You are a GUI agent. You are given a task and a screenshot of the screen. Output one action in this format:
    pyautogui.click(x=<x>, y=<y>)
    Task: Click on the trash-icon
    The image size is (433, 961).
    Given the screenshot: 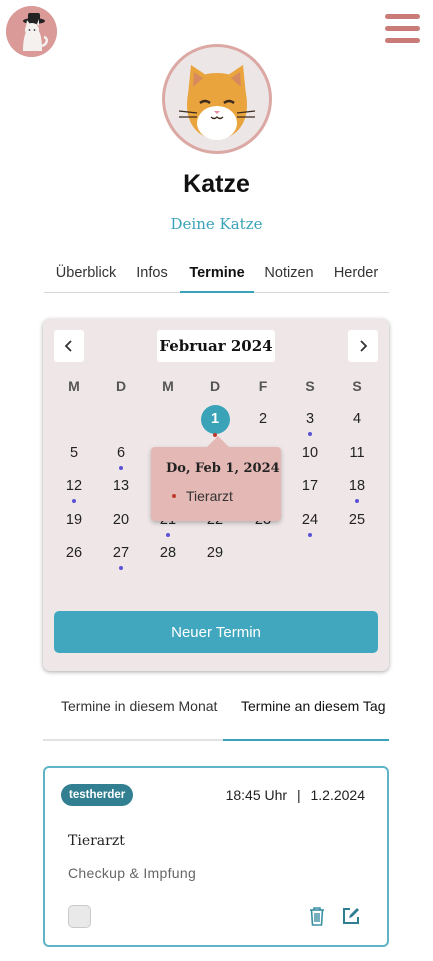 What is the action you would take?
    pyautogui.click(x=317, y=916)
    